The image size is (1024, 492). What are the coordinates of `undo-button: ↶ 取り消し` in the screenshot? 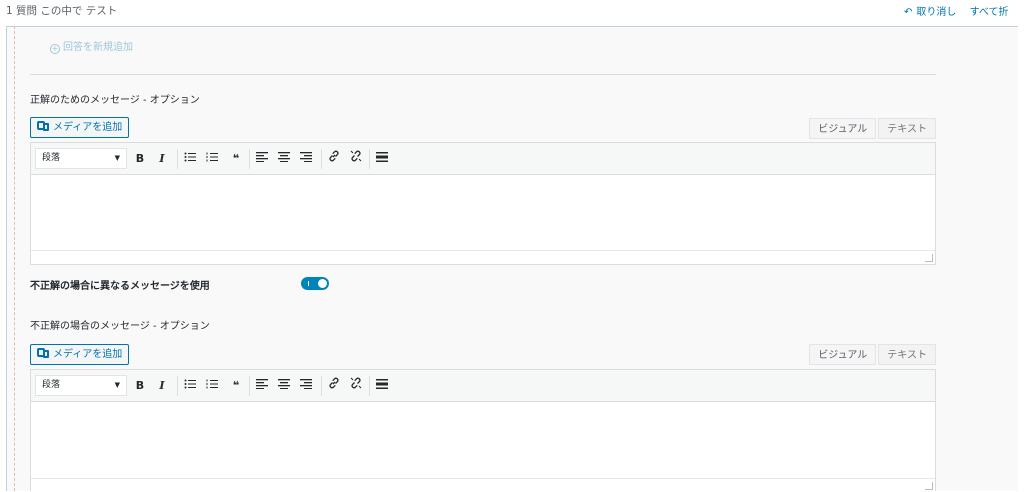 It's located at (930, 12).